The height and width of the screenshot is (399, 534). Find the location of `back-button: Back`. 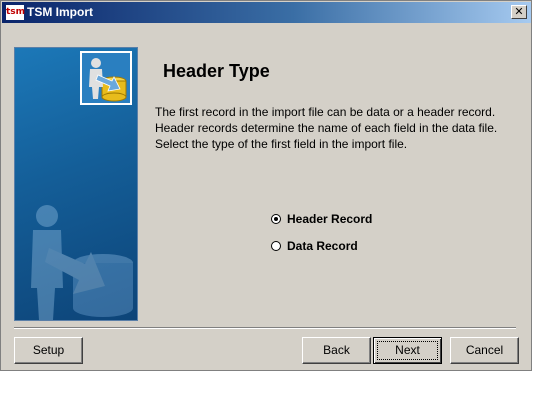

back-button: Back is located at coordinates (336, 350).